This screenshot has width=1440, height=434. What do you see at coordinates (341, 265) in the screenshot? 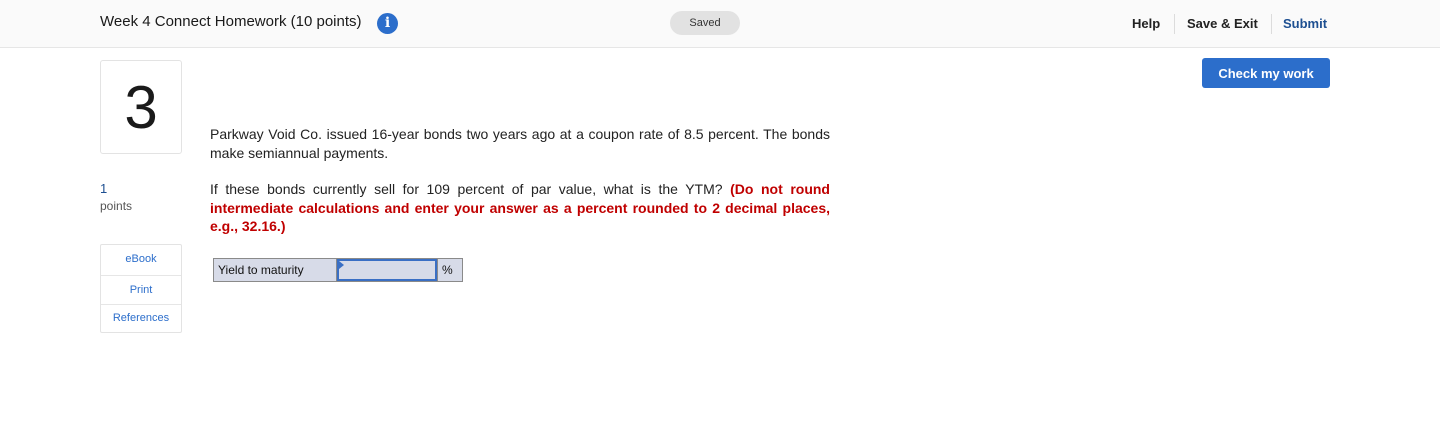
I see `input-flag-icon` at bounding box center [341, 265].